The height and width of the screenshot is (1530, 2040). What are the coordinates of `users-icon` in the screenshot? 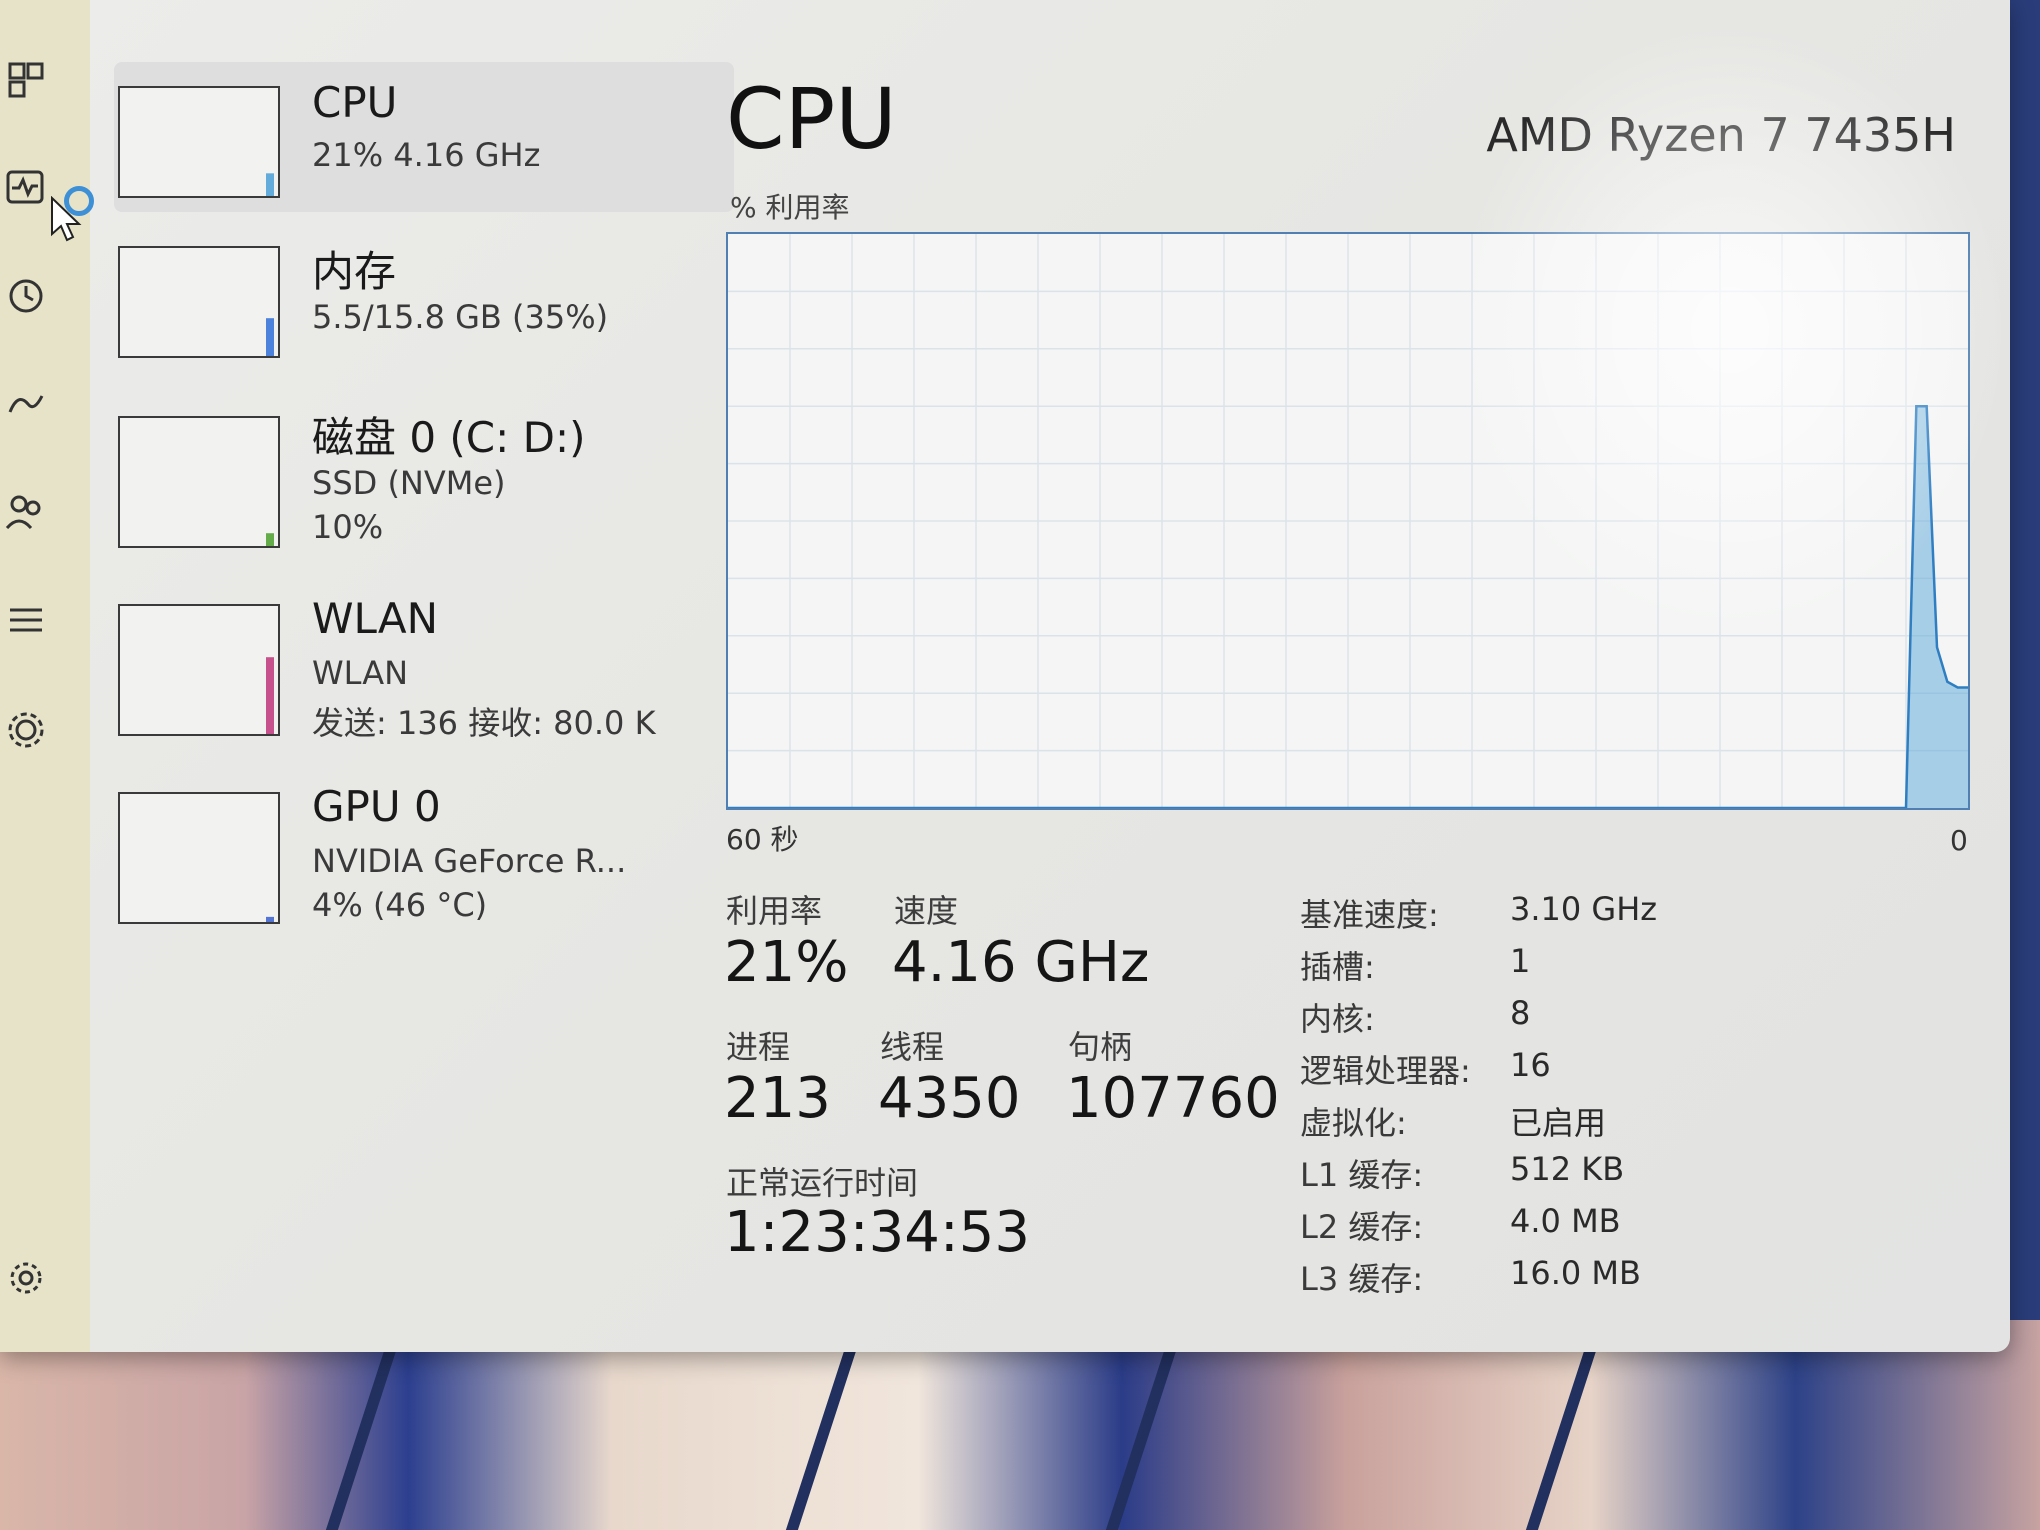 It's located at (26, 512).